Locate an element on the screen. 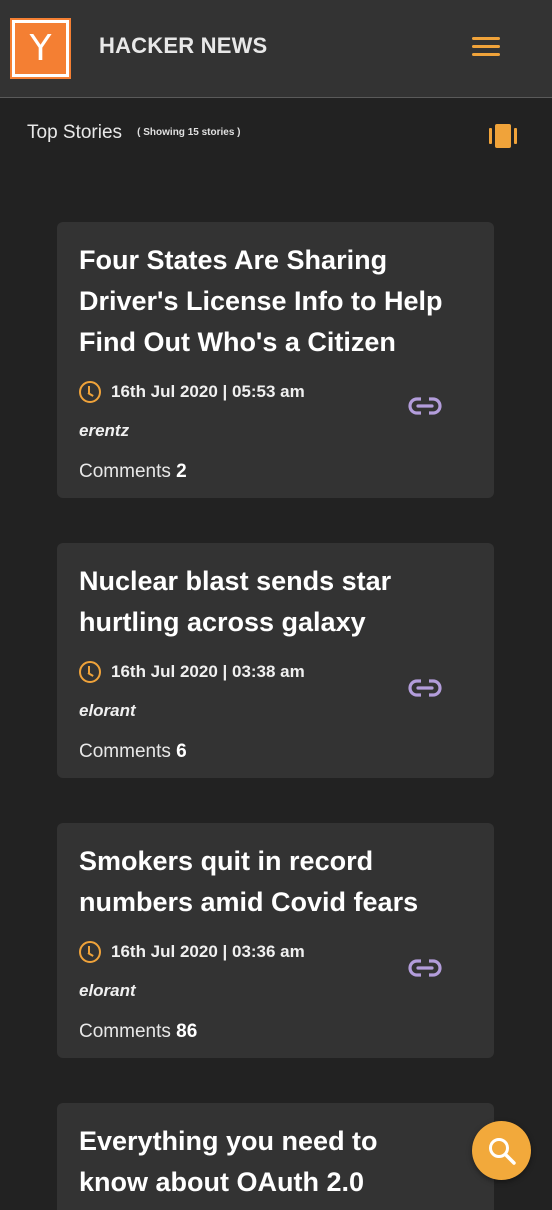 This screenshot has height=1210, width=552. app-title: HACKER NEWS is located at coordinates (183, 45).